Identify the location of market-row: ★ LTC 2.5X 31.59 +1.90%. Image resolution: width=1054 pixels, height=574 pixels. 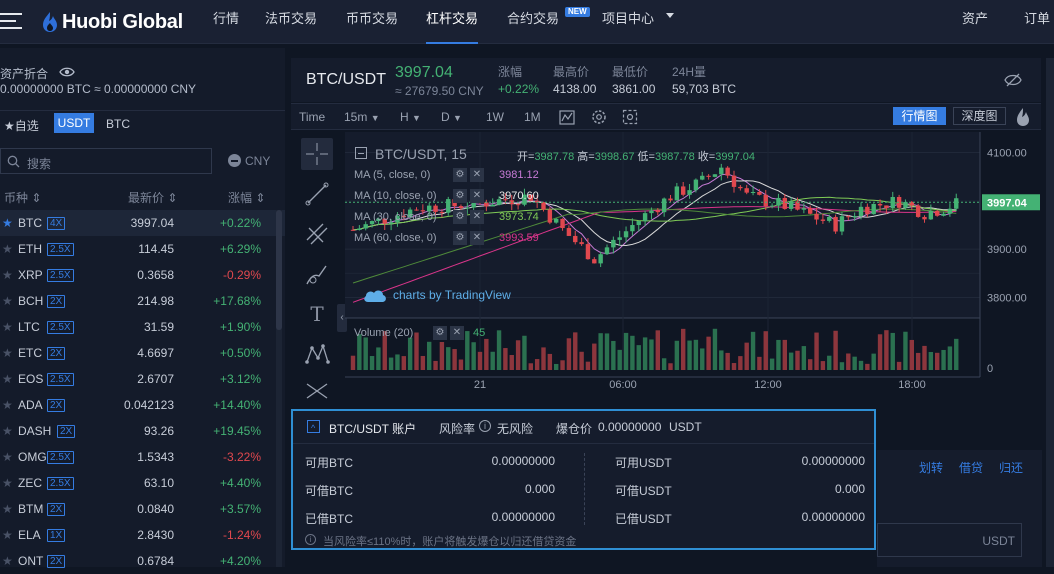
(142, 327).